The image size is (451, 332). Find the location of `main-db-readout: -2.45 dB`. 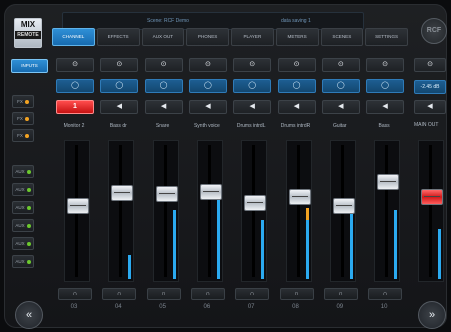

main-db-readout: -2.45 dB is located at coordinates (430, 87).